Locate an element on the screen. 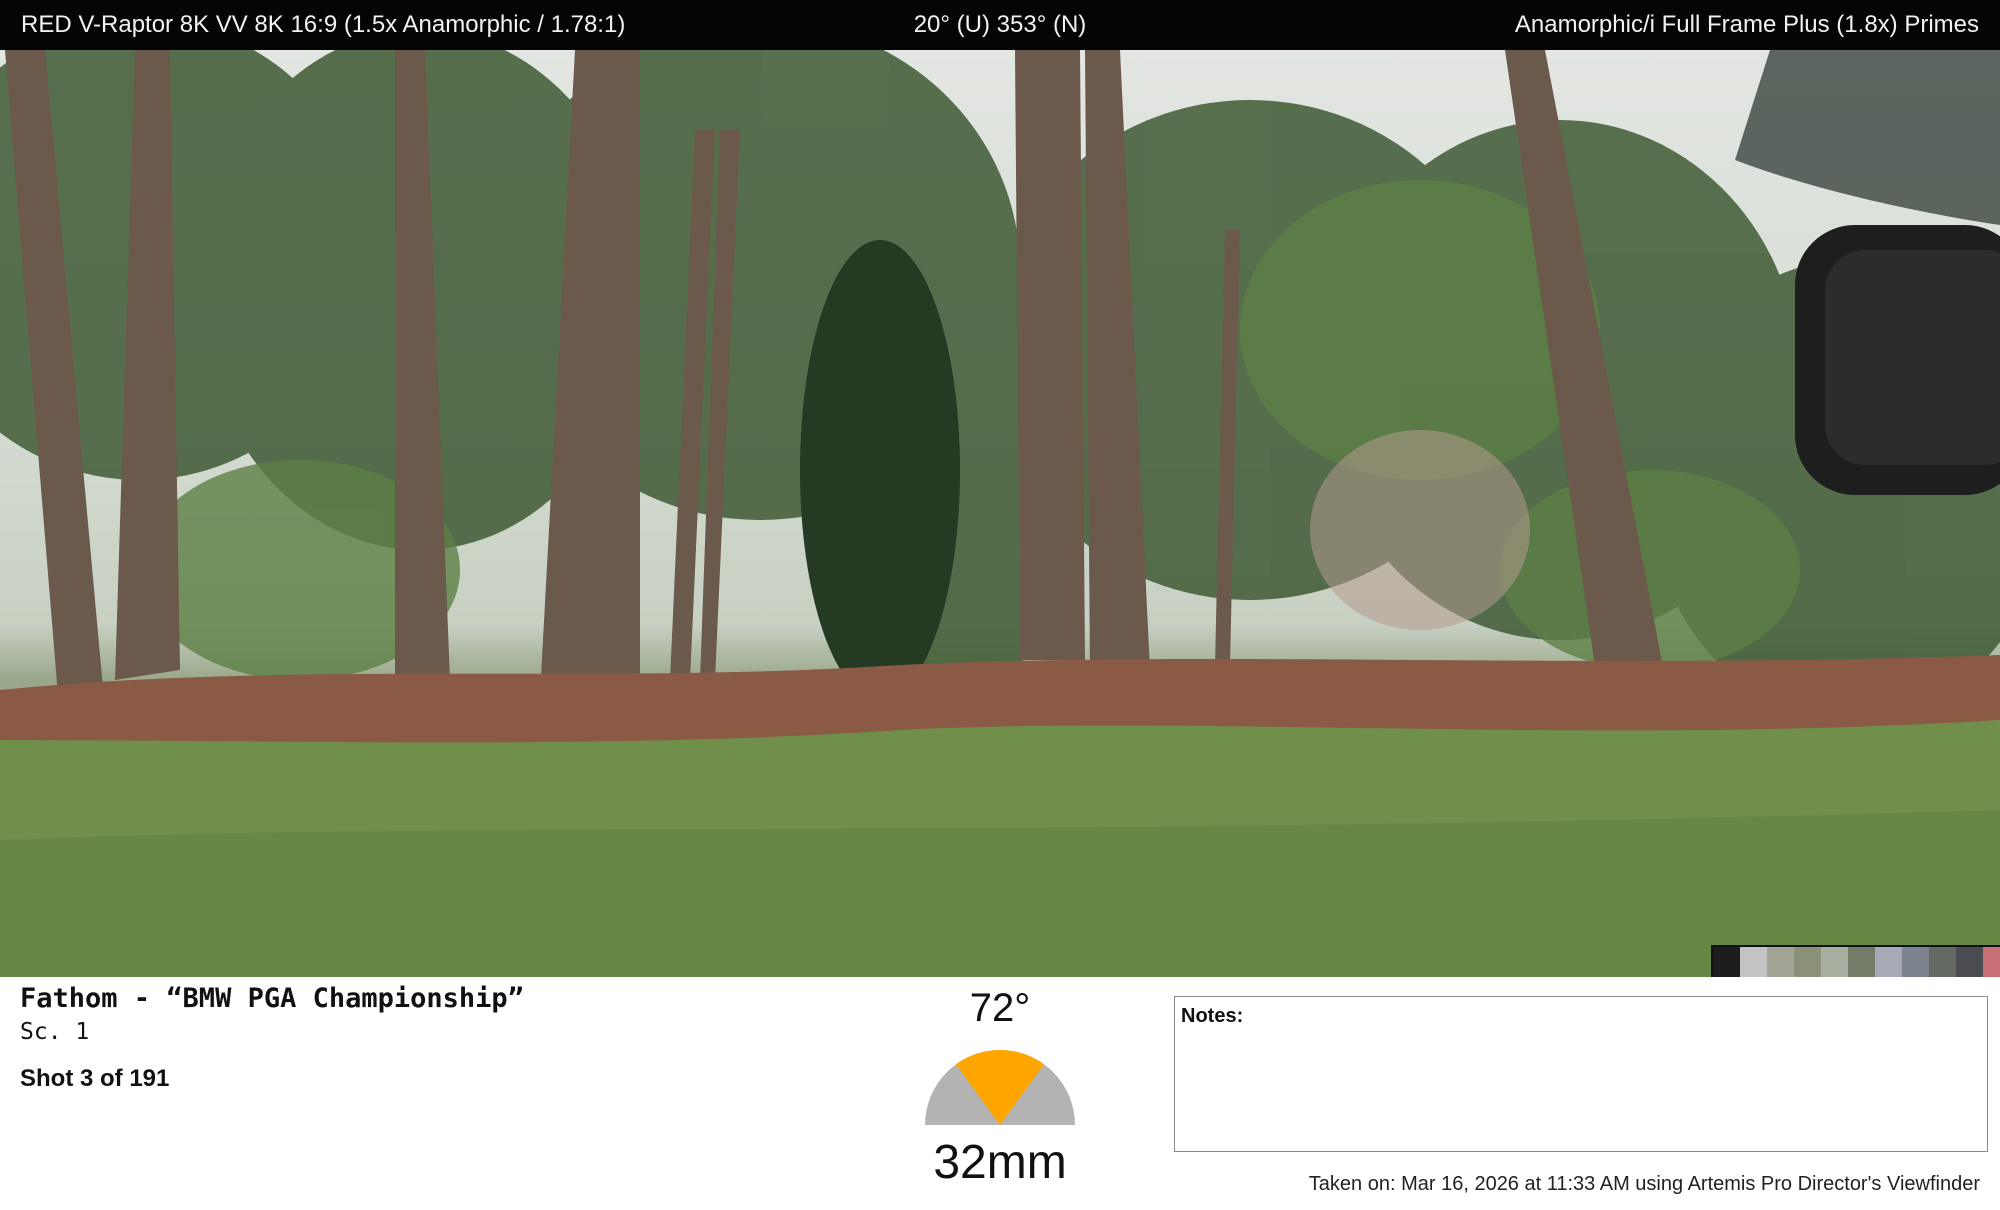 This screenshot has width=2000, height=1210. shot-counter: Shot 3 of 191 is located at coordinates (95, 1078).